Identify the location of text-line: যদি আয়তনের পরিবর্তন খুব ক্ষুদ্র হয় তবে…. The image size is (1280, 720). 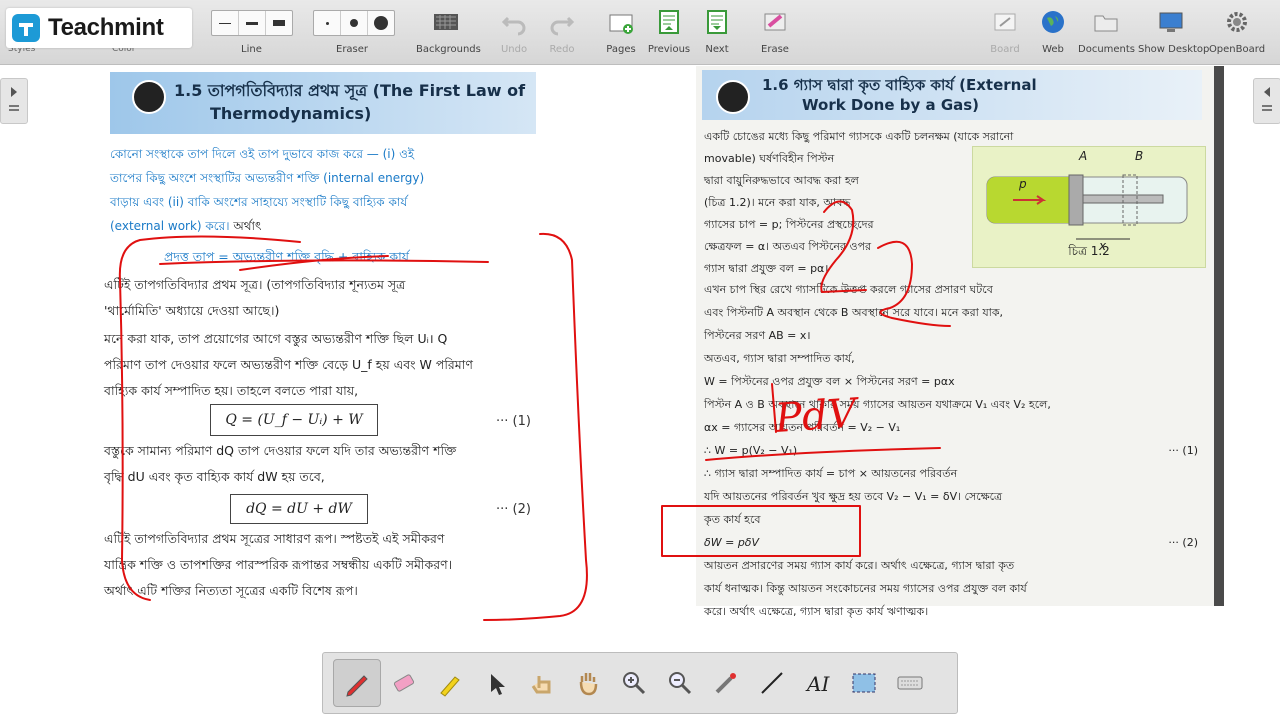
(853, 496).